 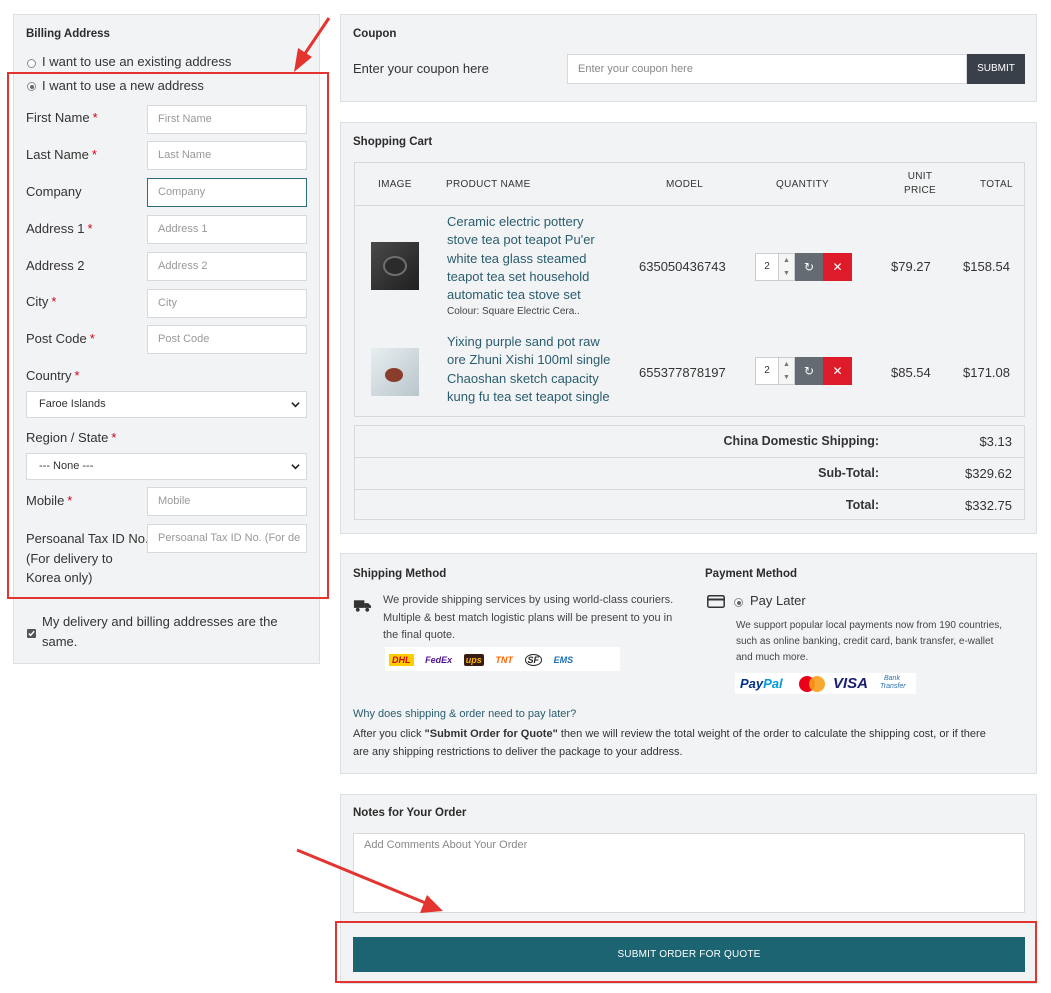 I want to click on totals-label: China Domestic Shipping:, so click(x=801, y=441).